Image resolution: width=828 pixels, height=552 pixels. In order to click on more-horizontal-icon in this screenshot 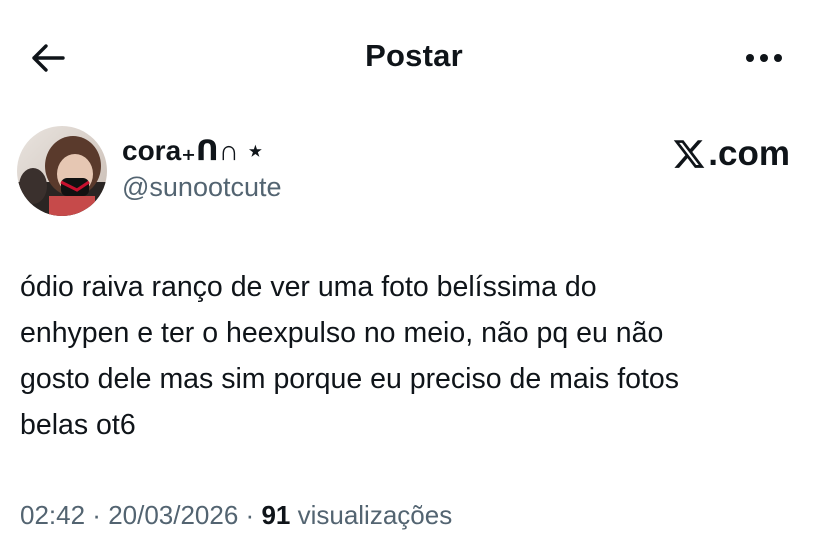, I will do `click(764, 58)`.